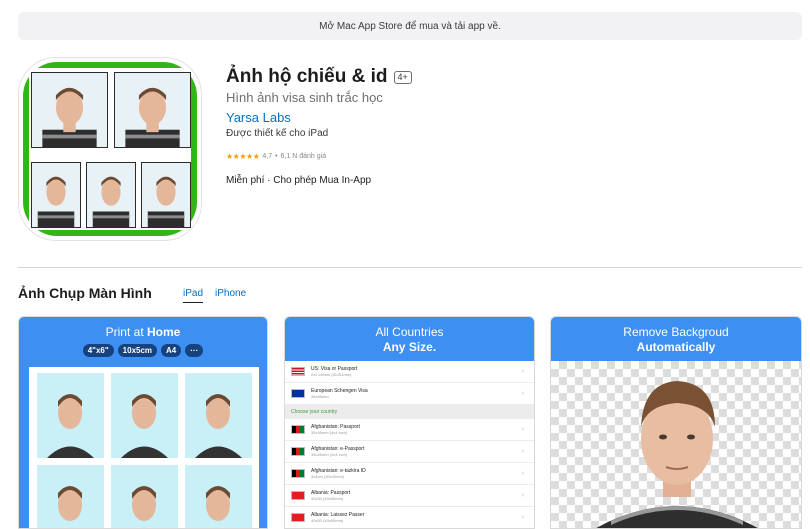 Image resolution: width=810 pixels, height=529 pixels. What do you see at coordinates (267, 156) in the screenshot?
I see `rating-value: 4,7` at bounding box center [267, 156].